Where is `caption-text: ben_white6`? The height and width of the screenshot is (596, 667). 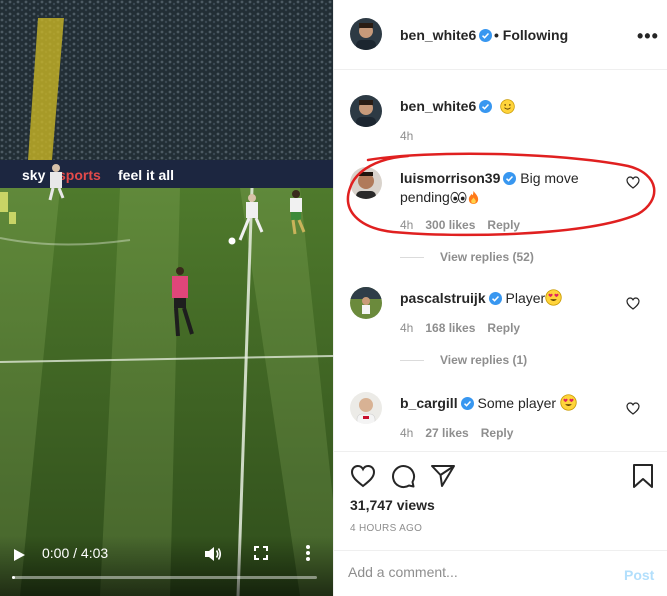
caption-text: ben_white6 is located at coordinates (515, 106).